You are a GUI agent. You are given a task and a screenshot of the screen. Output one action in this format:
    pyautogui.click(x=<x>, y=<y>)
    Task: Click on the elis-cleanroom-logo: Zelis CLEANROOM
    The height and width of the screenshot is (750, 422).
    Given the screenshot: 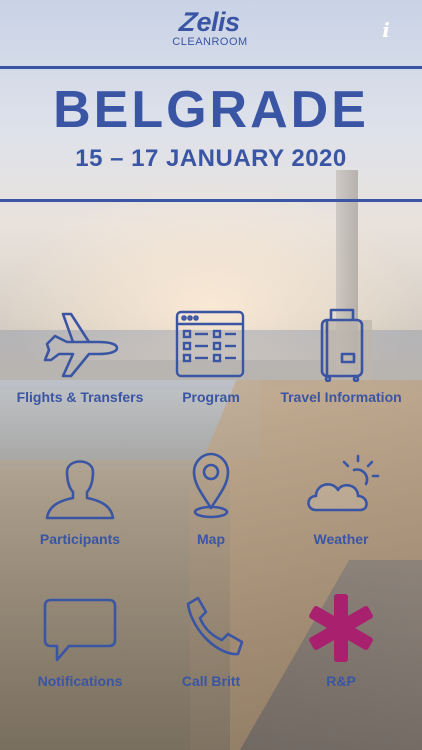 What is the action you would take?
    pyautogui.click(x=210, y=30)
    